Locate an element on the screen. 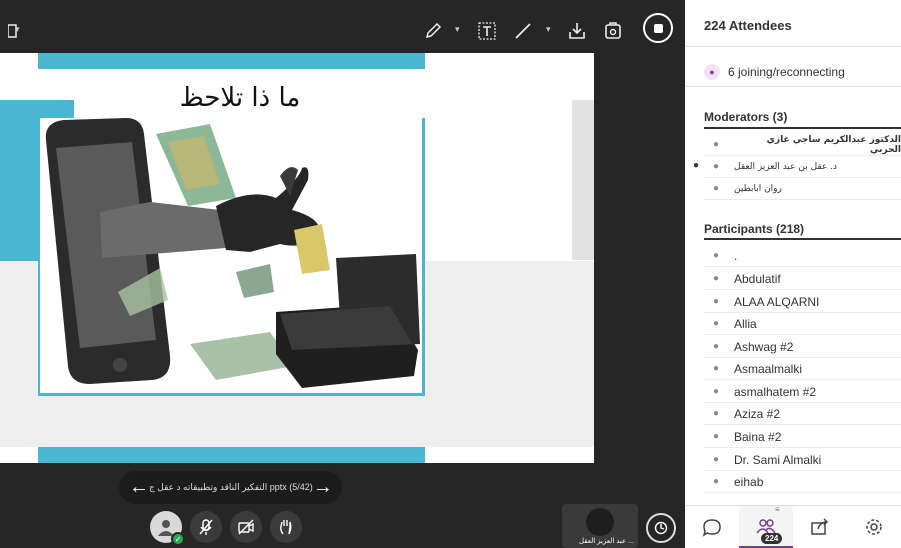 The width and height of the screenshot is (901, 548). participant-name: asmalhatem #2 is located at coordinates (775, 391).